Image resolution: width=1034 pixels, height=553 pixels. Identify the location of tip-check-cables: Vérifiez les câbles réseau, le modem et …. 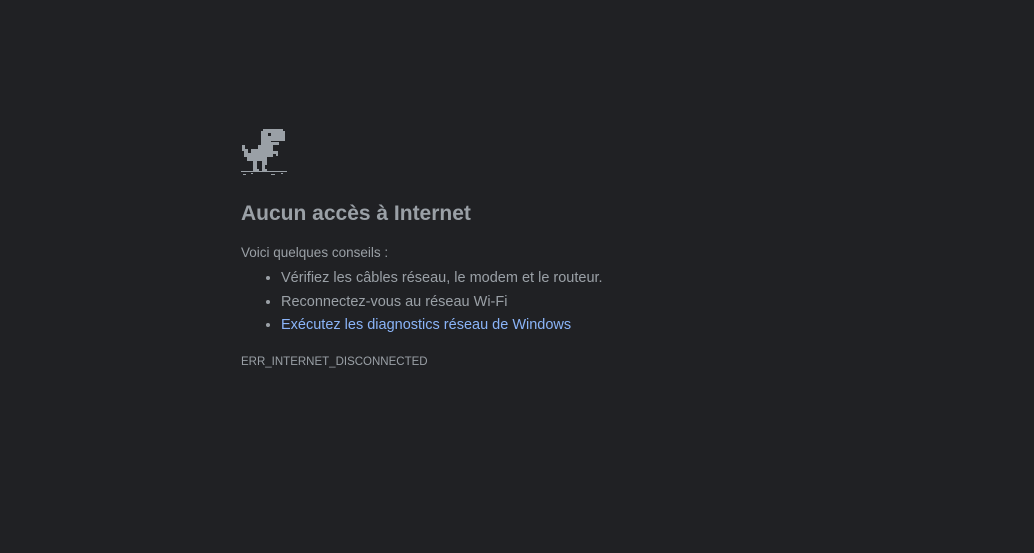
(541, 279).